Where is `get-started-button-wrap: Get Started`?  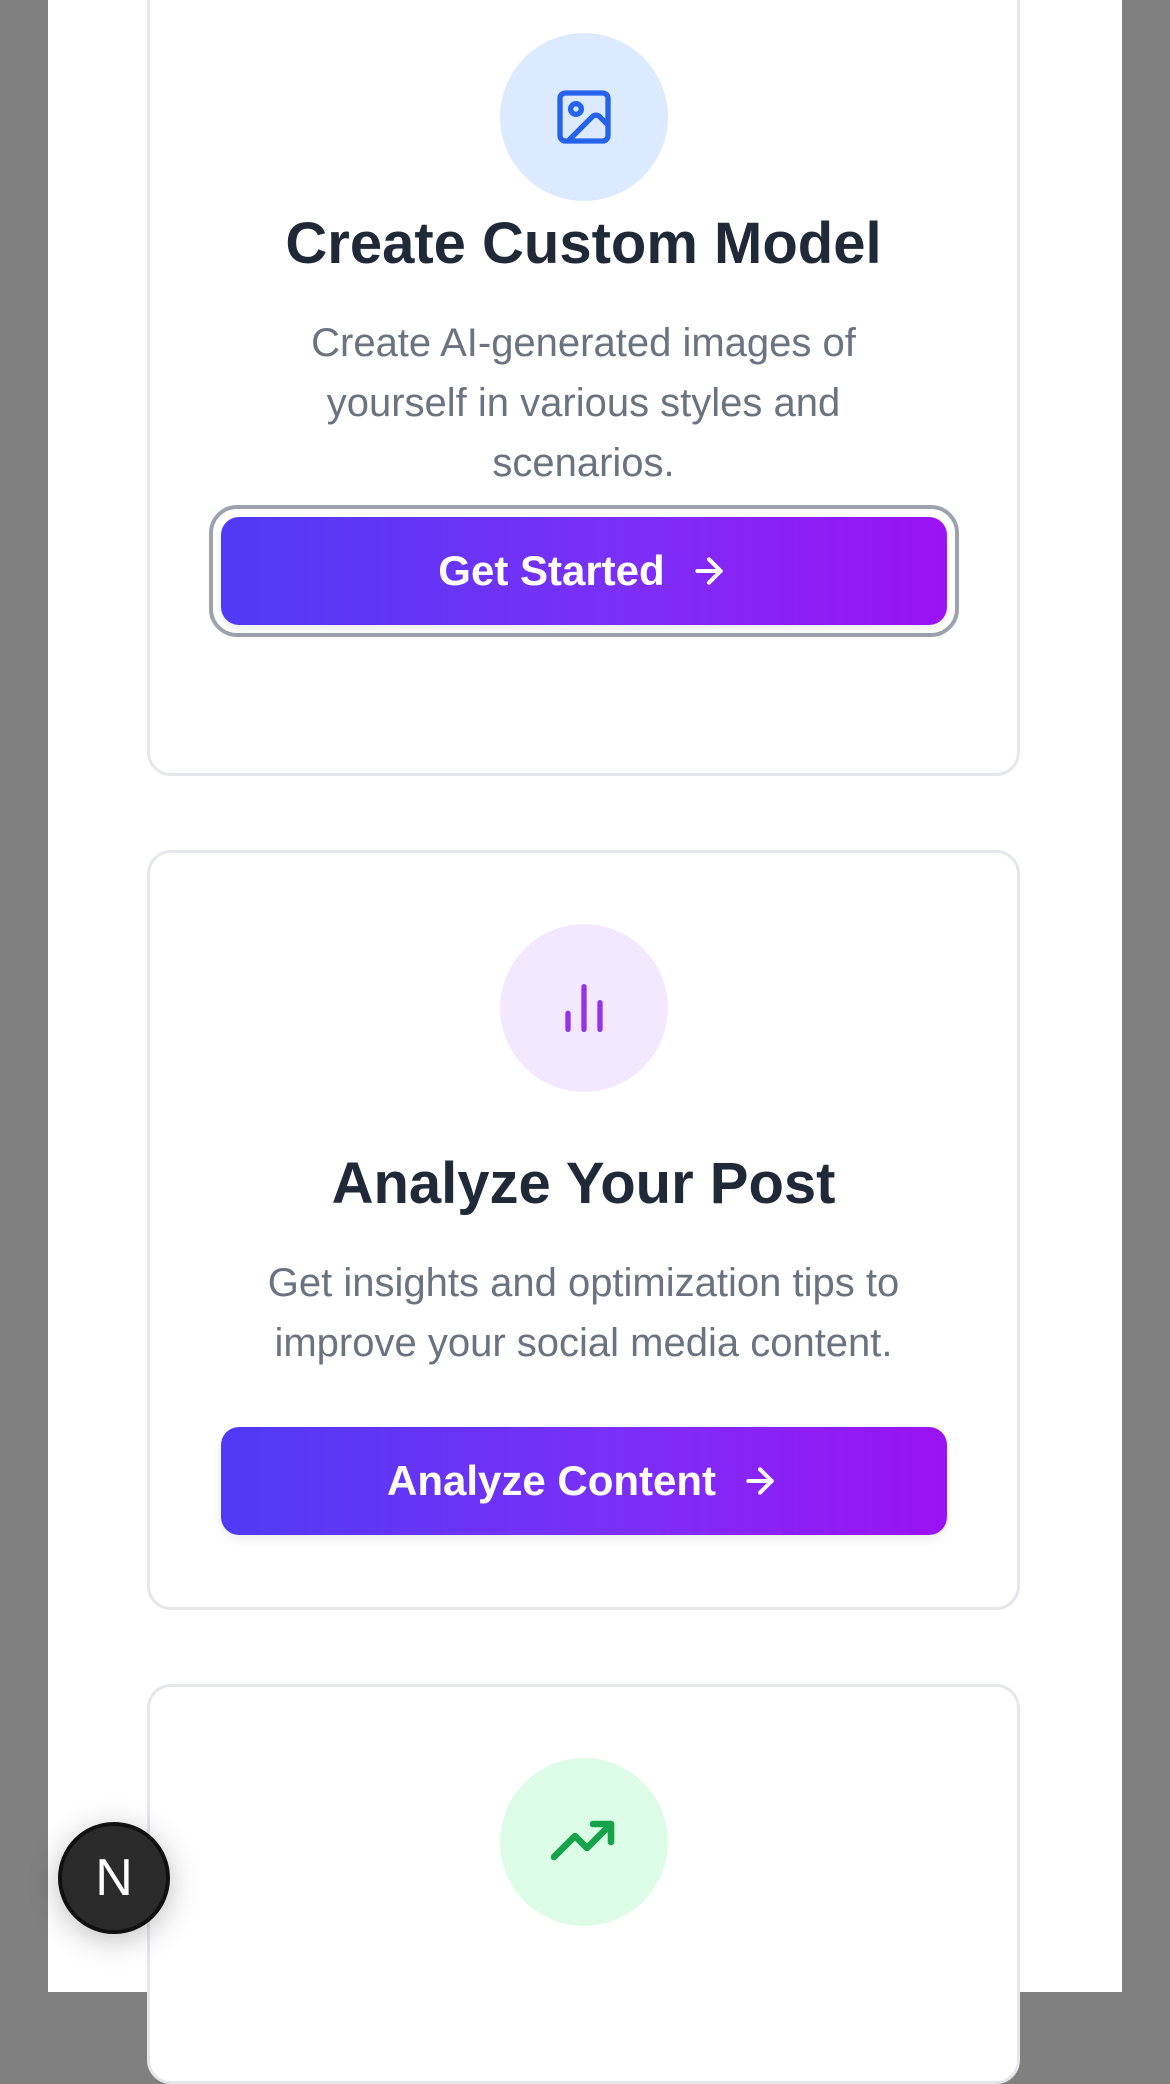 get-started-button-wrap: Get Started is located at coordinates (583, 571).